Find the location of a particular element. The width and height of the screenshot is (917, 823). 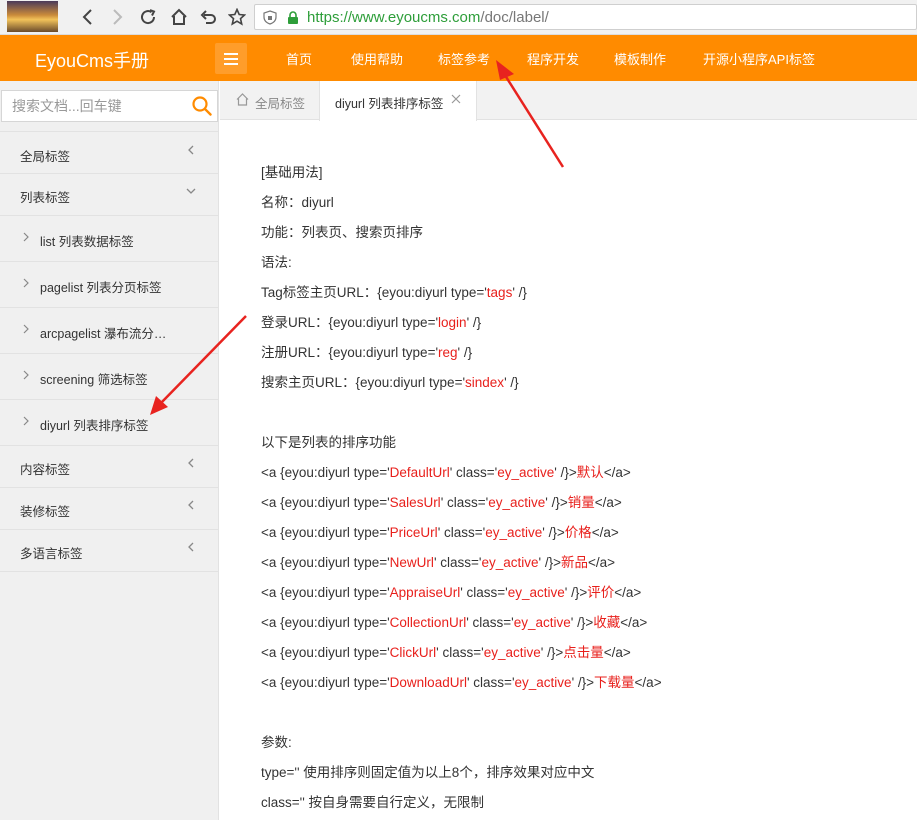

sidebar-group-global: 全局标签 is located at coordinates (109, 152).